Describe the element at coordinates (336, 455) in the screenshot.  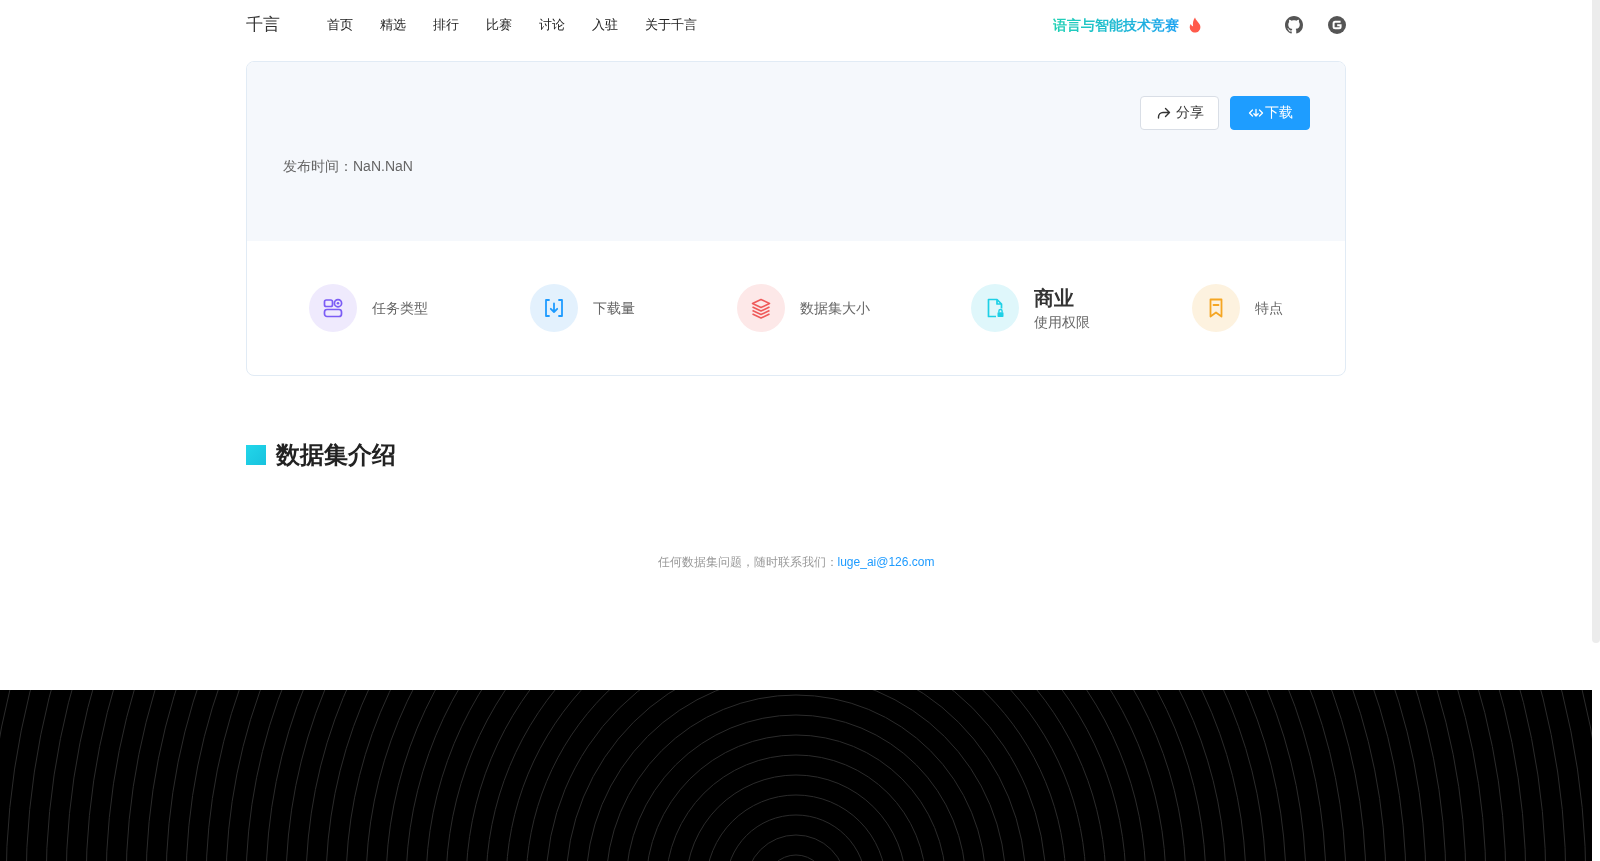
I see `section-title: 数据集介绍` at that location.